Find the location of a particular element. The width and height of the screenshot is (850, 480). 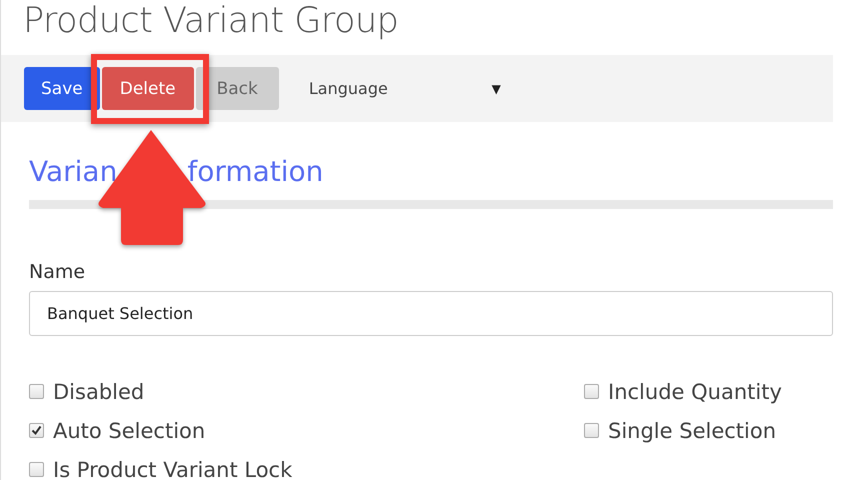

language-dropdown: Language ▼ is located at coordinates (404, 88).